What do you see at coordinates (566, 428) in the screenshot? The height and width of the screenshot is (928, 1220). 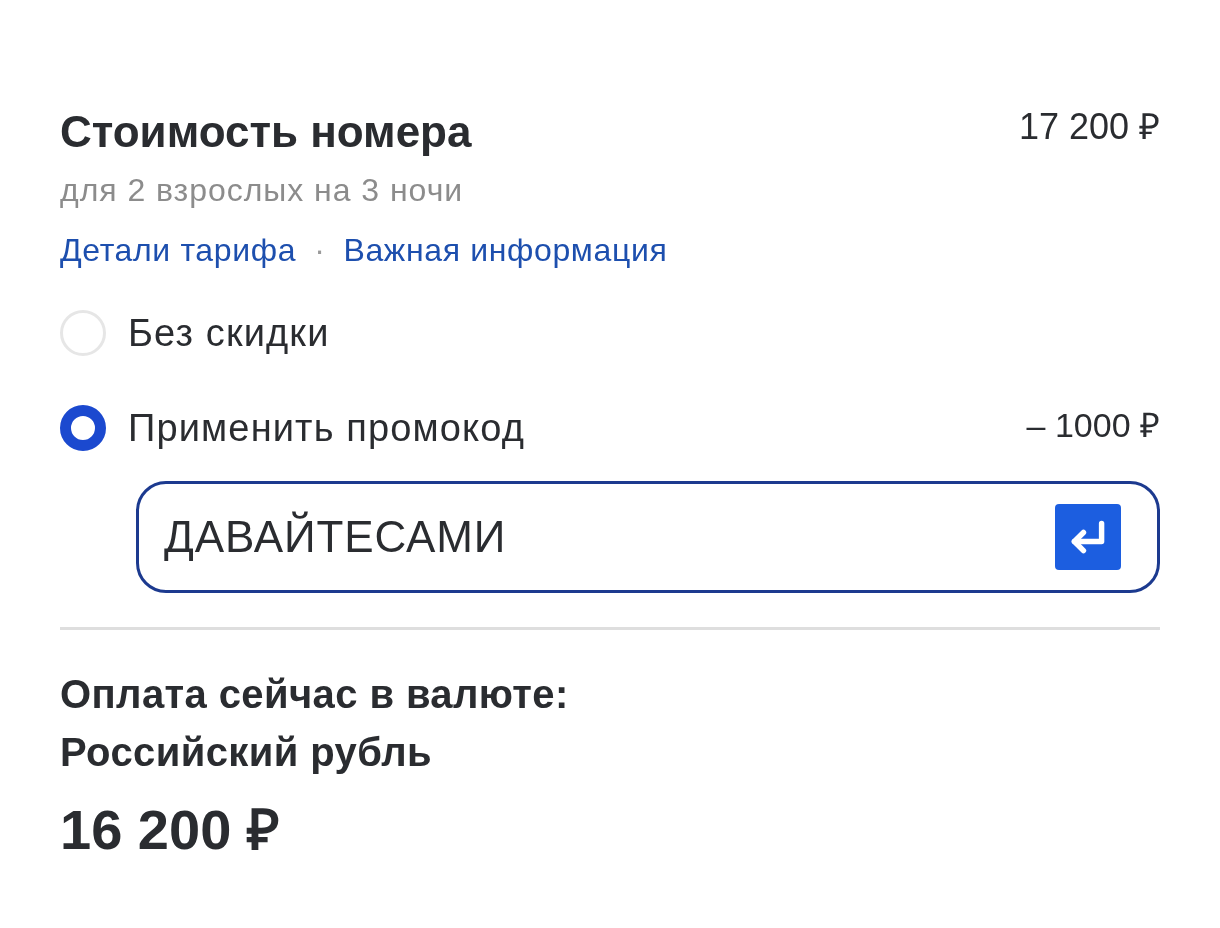 I see `radio-label: Применить промокод` at bounding box center [566, 428].